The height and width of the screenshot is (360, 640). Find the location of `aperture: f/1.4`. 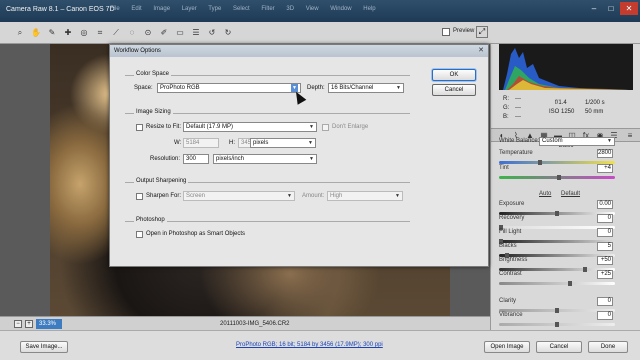

aperture: f/1.4 is located at coordinates (561, 103).